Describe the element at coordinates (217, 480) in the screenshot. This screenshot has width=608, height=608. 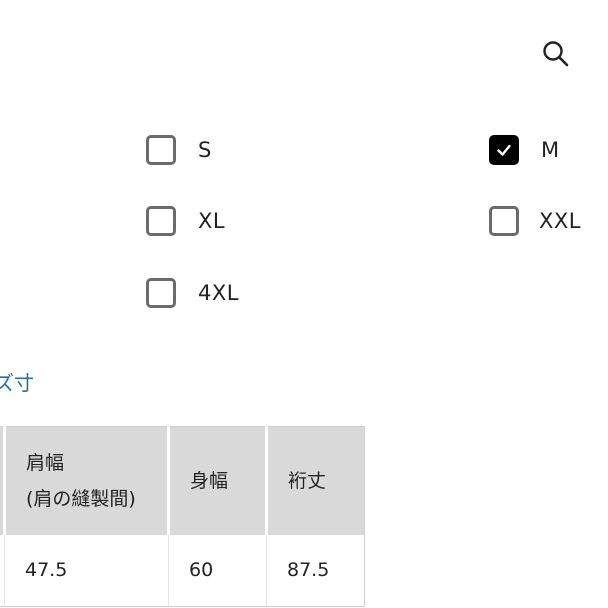
I see `body-width-header: 身幅` at that location.